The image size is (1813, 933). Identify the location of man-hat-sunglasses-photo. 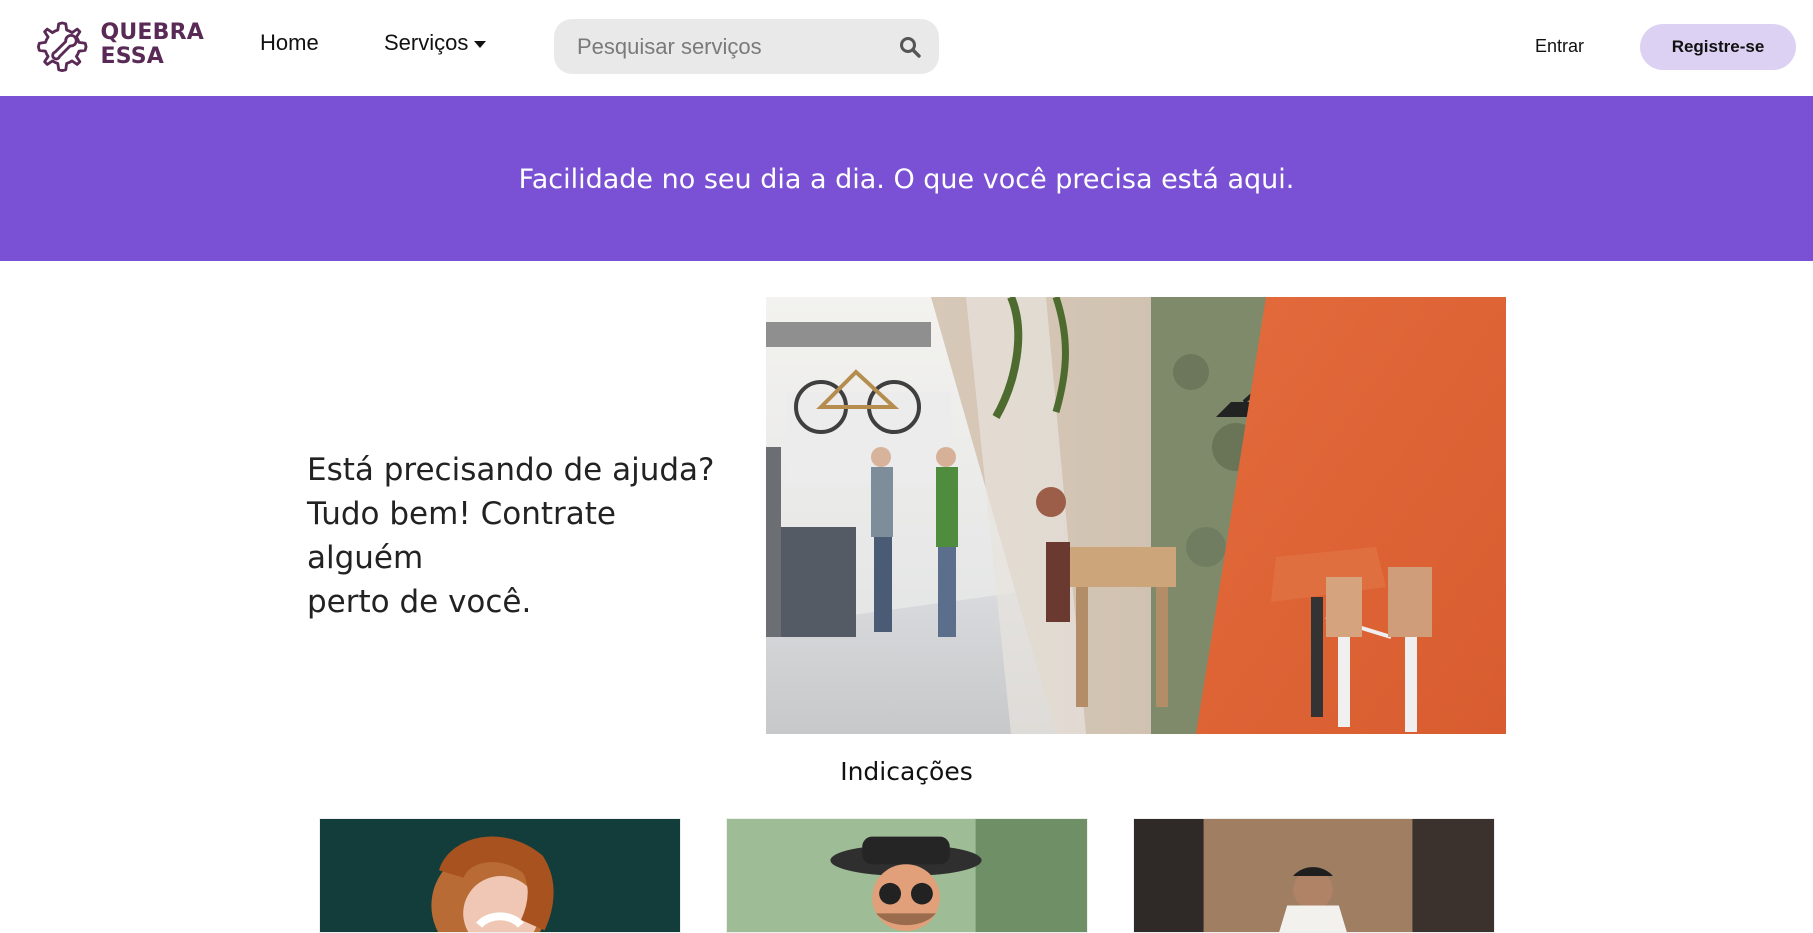
(907, 875).